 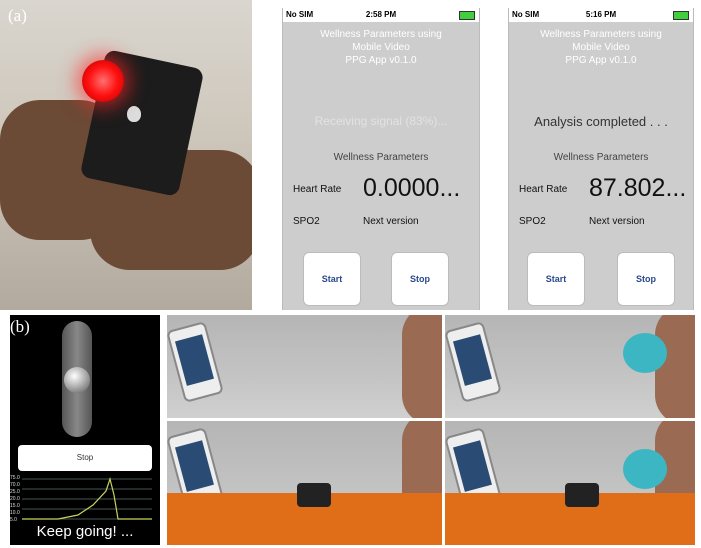 I want to click on breath-plot, so click(x=87, y=498).